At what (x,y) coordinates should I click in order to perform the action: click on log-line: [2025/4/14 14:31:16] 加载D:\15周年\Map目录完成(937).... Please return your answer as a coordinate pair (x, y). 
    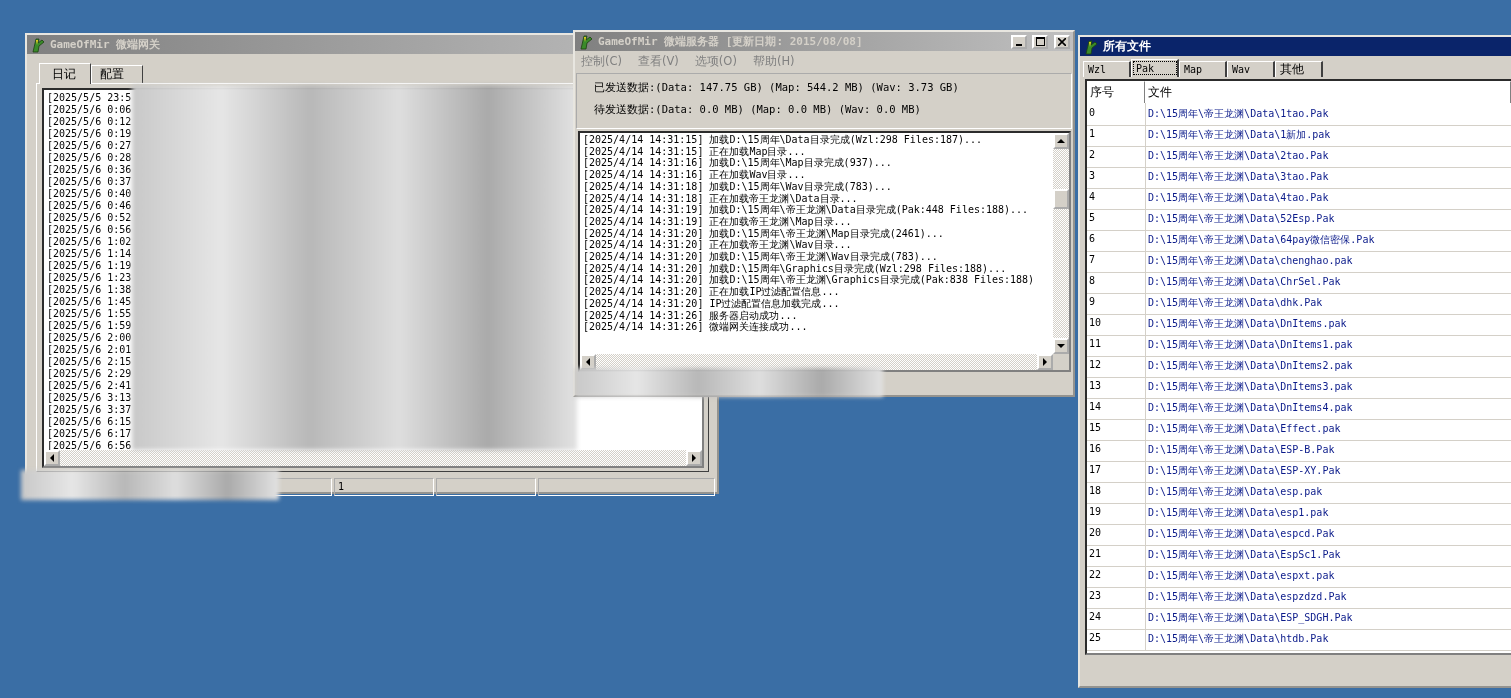
    Looking at the image, I should click on (737, 163).